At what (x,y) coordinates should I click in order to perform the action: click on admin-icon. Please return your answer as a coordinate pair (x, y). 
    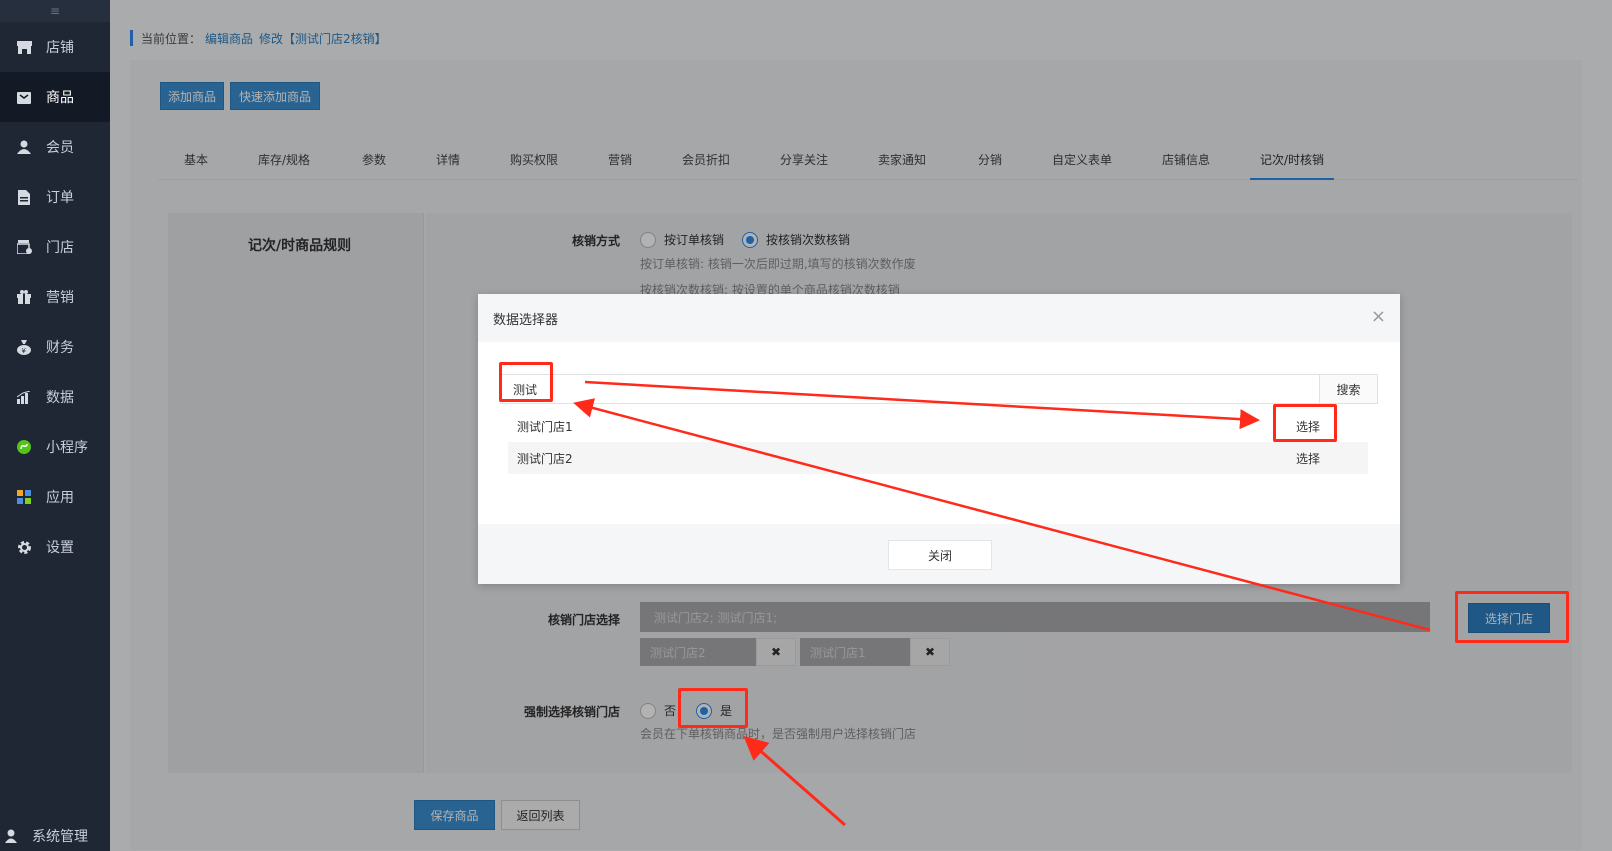
    Looking at the image, I should click on (12, 836).